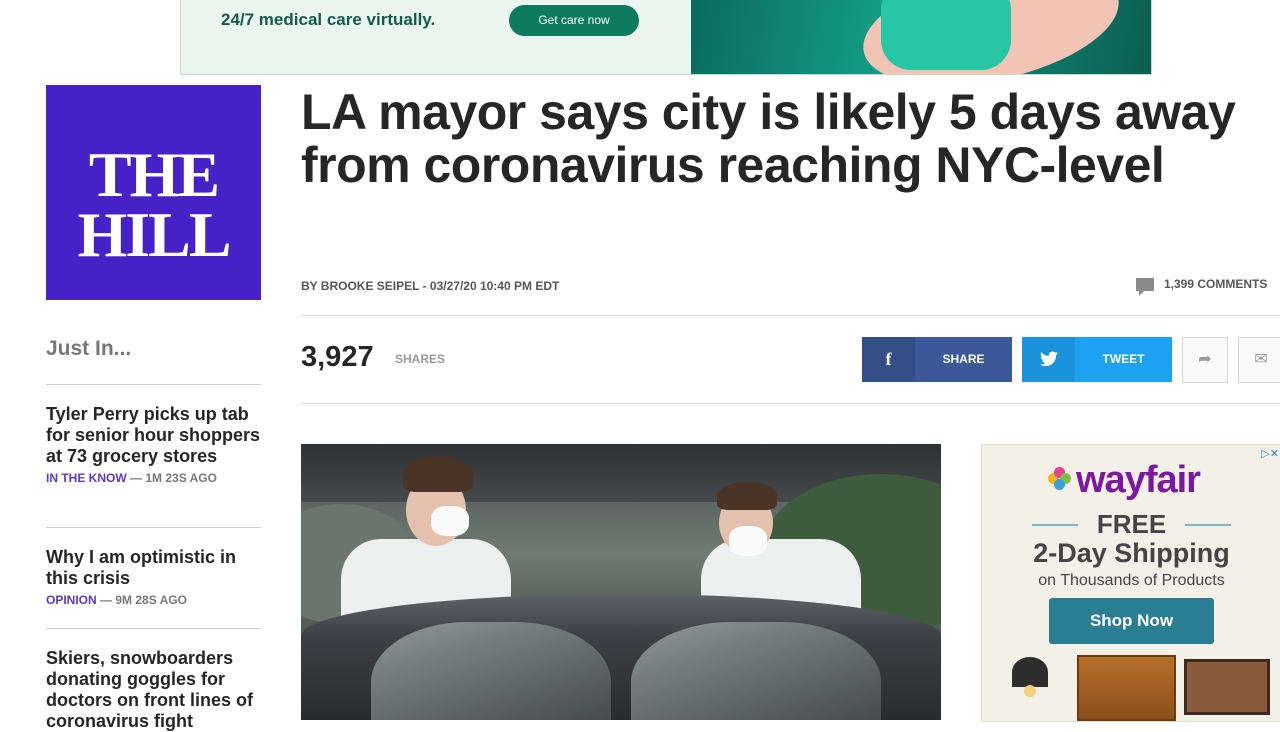 This screenshot has height=732, width=1280. Describe the element at coordinates (946, 35) in the screenshot. I see `ad-phone-image` at that location.